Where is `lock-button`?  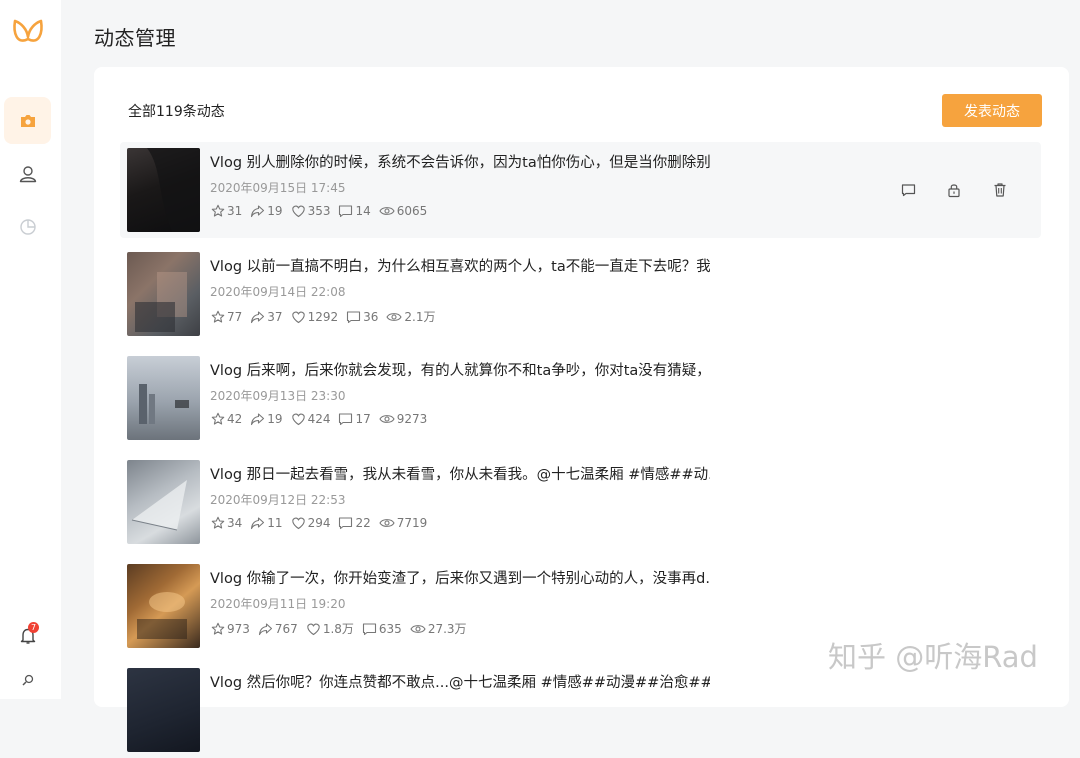 lock-button is located at coordinates (954, 190).